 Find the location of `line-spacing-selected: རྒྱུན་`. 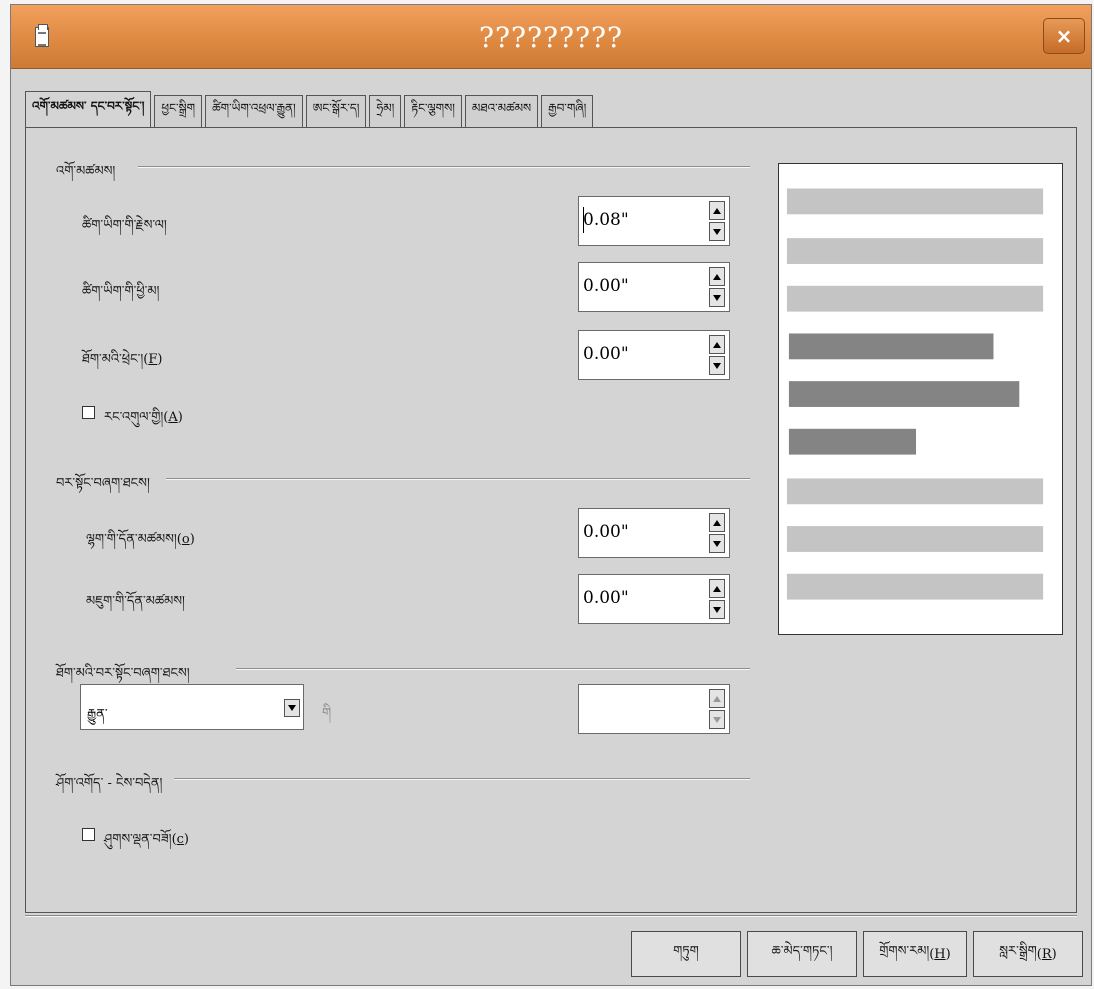

line-spacing-selected: རྒྱུན་ is located at coordinates (97, 714).